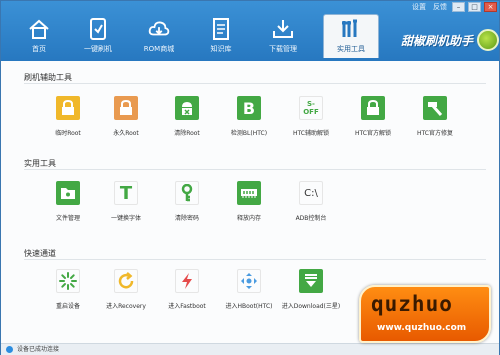 This screenshot has height=355, width=500. What do you see at coordinates (159, 29) in the screenshot?
I see `cloud-download-icon` at bounding box center [159, 29].